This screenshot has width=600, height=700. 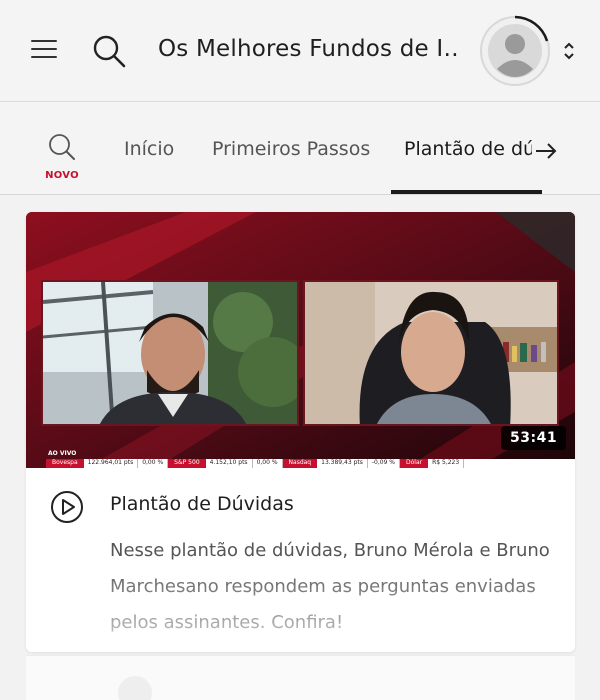 I want to click on ticker-label: Nasdaq, so click(x=300, y=463).